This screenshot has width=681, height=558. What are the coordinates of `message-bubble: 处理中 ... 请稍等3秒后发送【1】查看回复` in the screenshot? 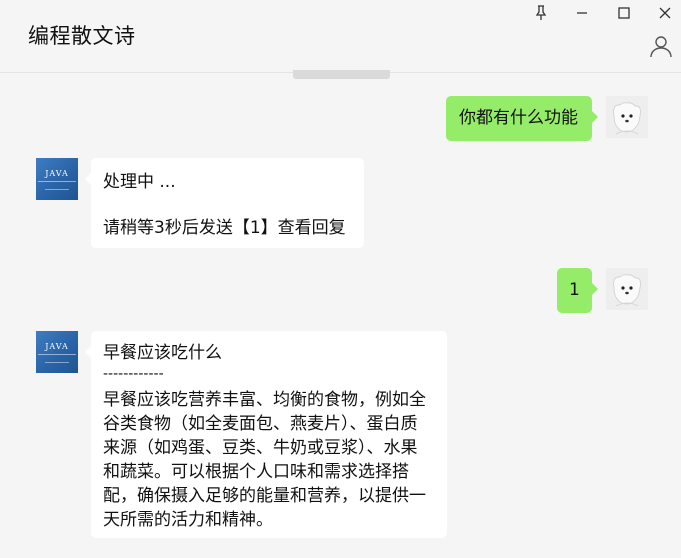 It's located at (224, 203).